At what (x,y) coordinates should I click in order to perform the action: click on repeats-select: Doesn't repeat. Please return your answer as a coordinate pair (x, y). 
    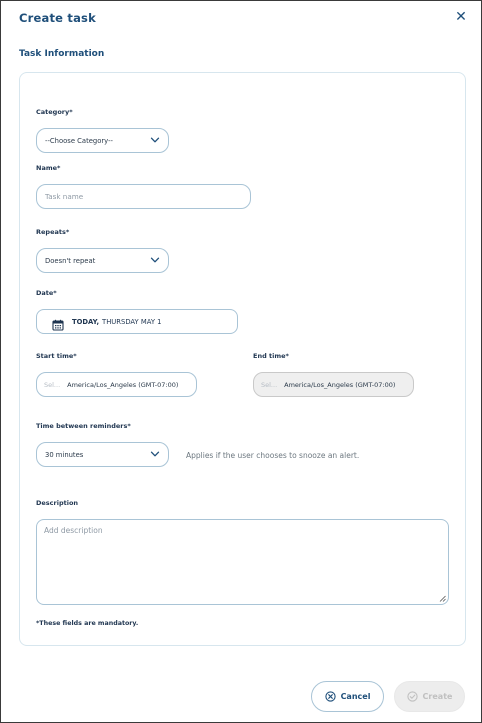
    Looking at the image, I should click on (102, 260).